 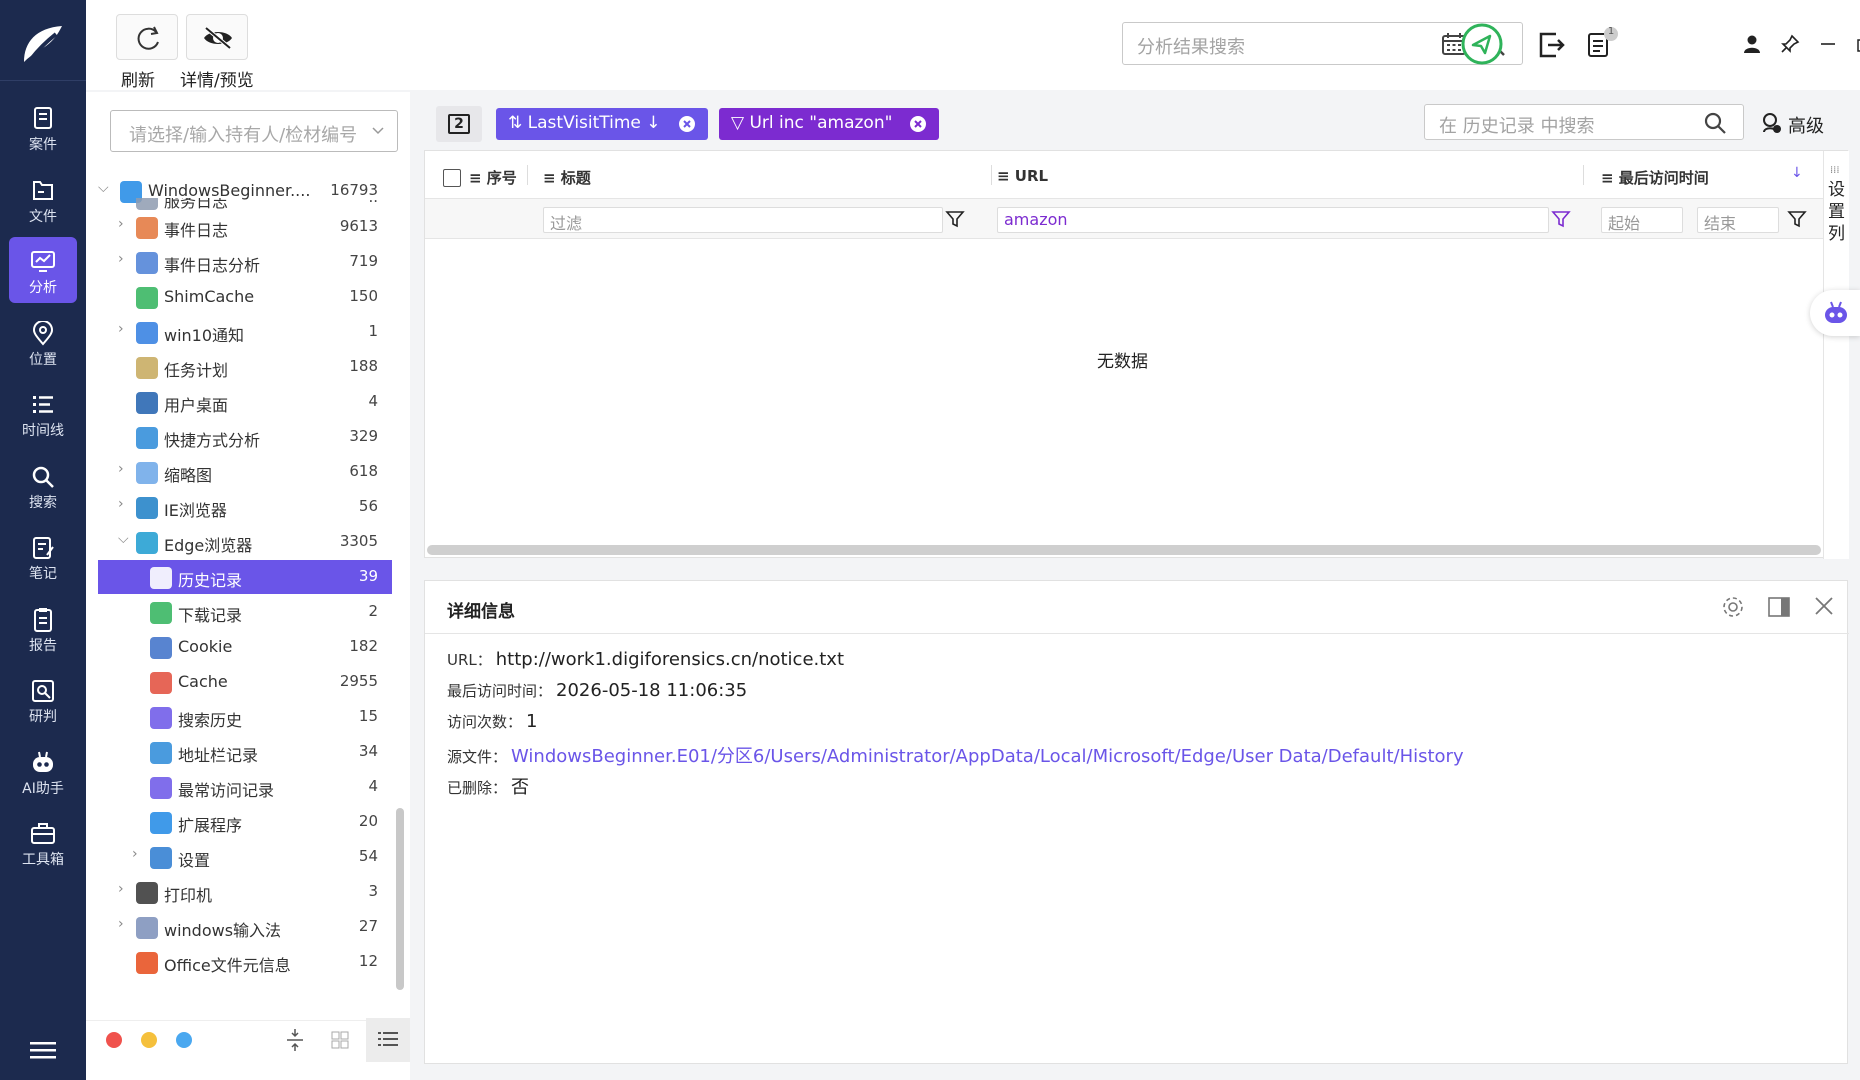 I want to click on tree-item: 扩展程序 20, so click(x=245, y=822).